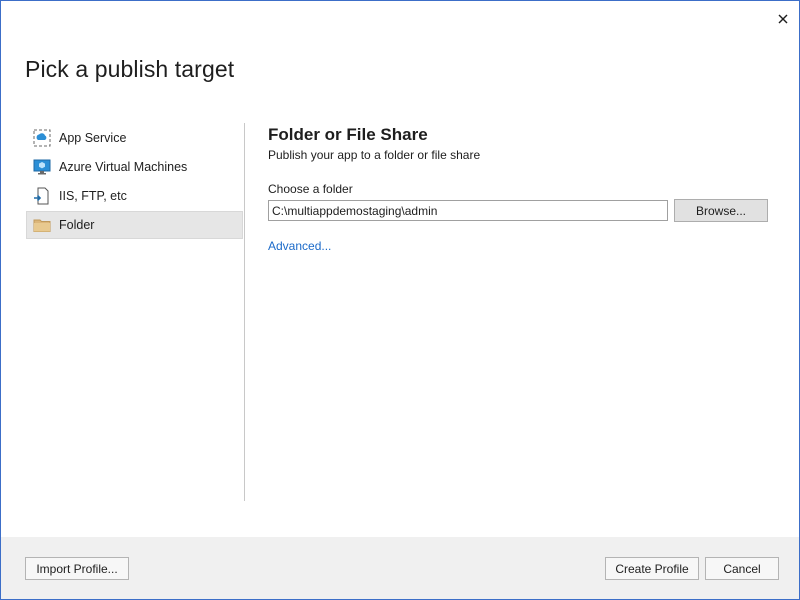 The width and height of the screenshot is (800, 600). What do you see at coordinates (42, 167) in the screenshot?
I see `virtual-machine-icon` at bounding box center [42, 167].